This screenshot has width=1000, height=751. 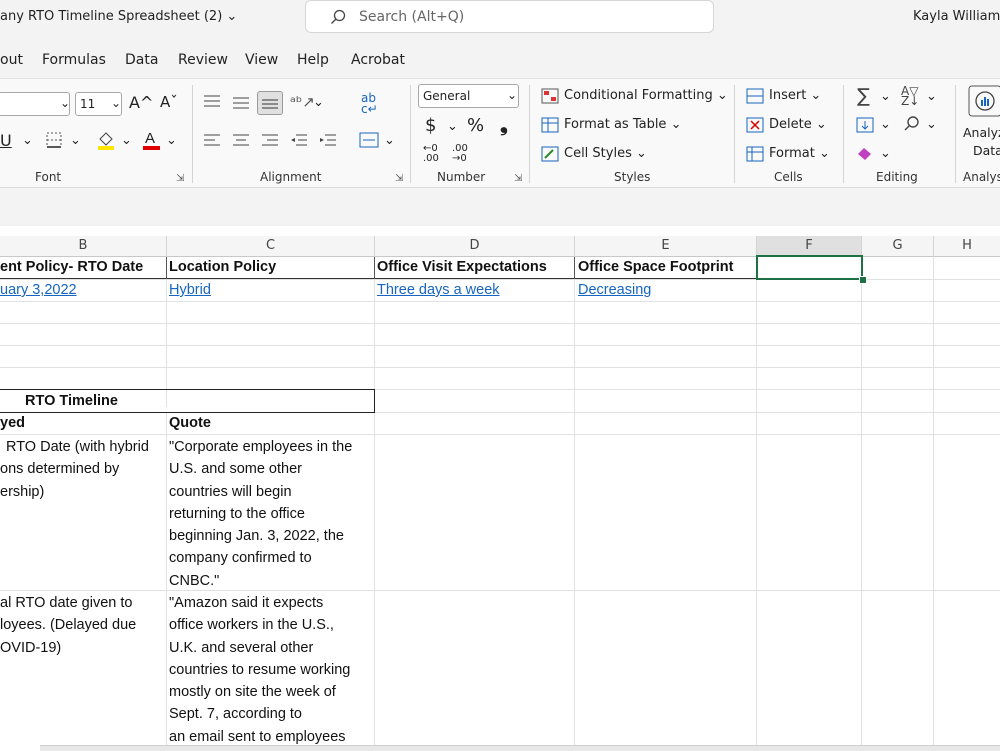 What do you see at coordinates (169, 102) in the screenshot?
I see `shrink-font-button: Aˇ` at bounding box center [169, 102].